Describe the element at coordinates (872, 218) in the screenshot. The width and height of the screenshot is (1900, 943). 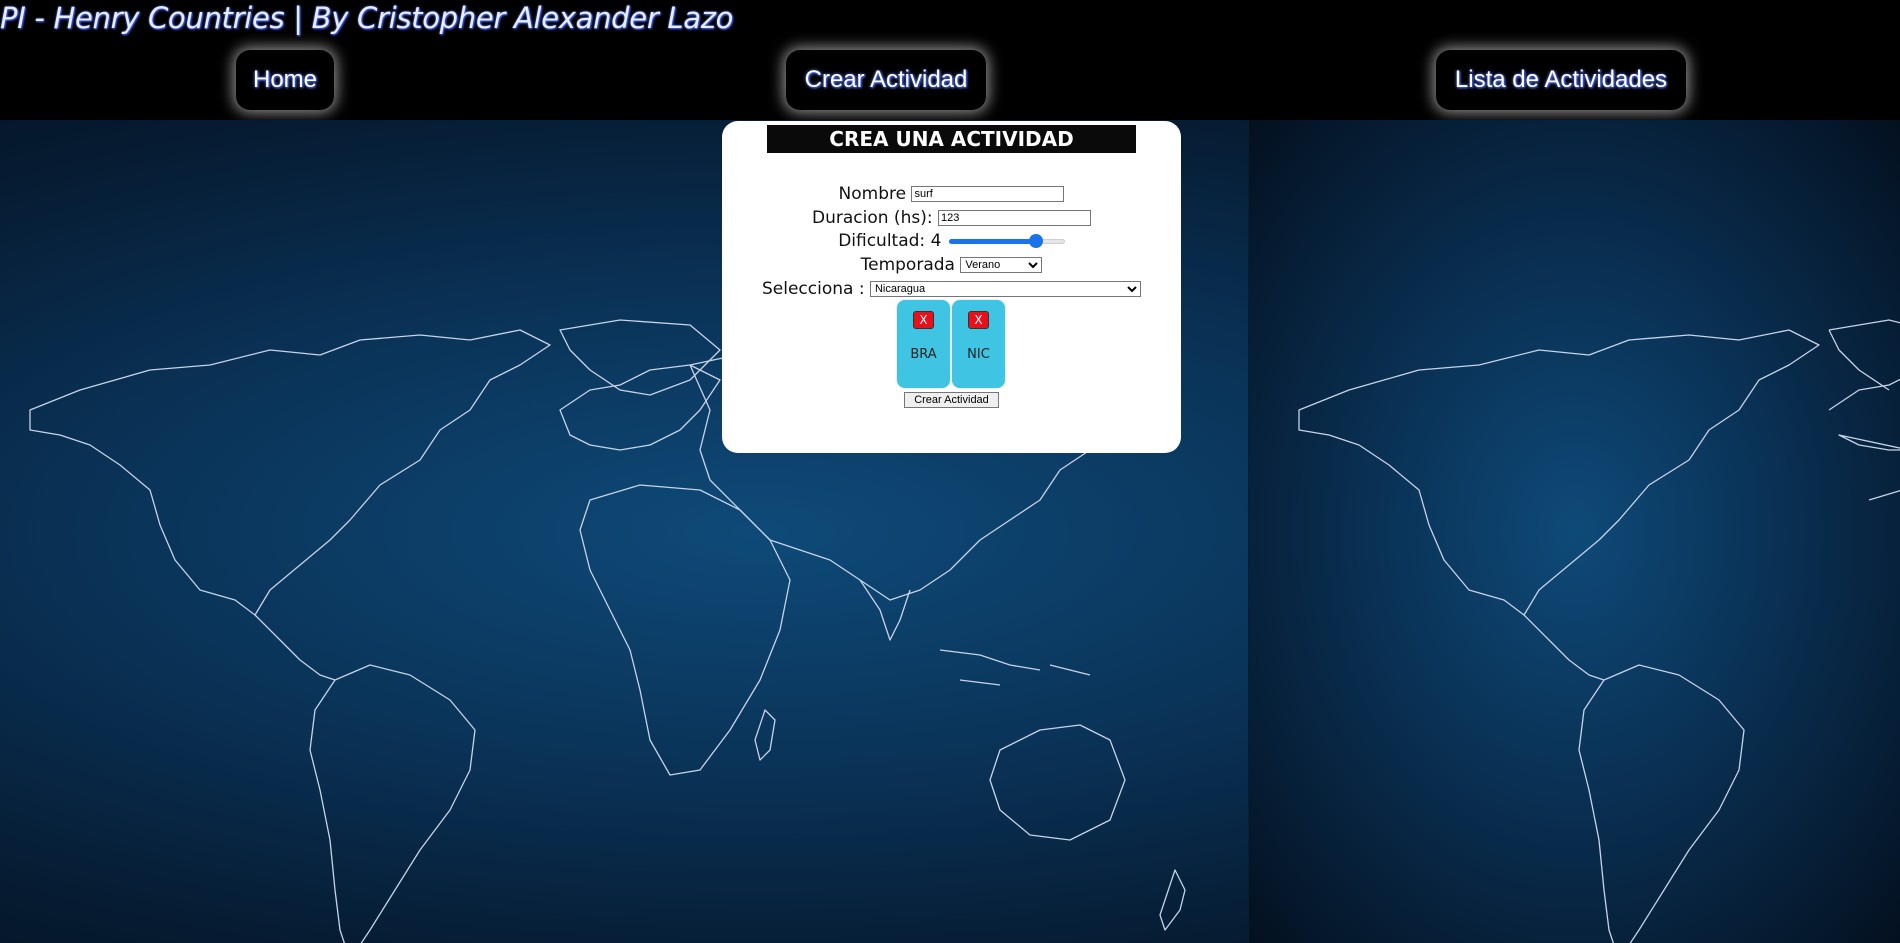
I see `duration-label: Duracion (hs):` at that location.